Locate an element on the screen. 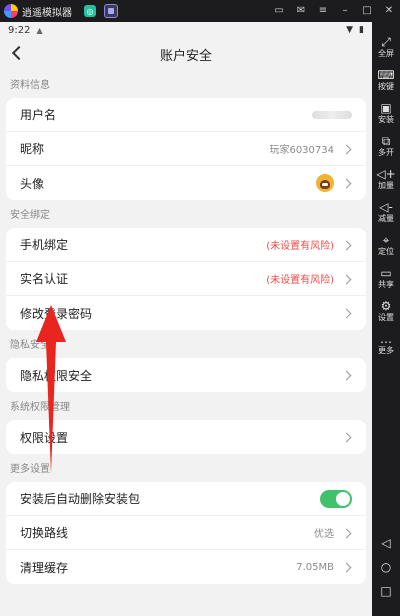  status-time: 9:22 is located at coordinates (19, 30).